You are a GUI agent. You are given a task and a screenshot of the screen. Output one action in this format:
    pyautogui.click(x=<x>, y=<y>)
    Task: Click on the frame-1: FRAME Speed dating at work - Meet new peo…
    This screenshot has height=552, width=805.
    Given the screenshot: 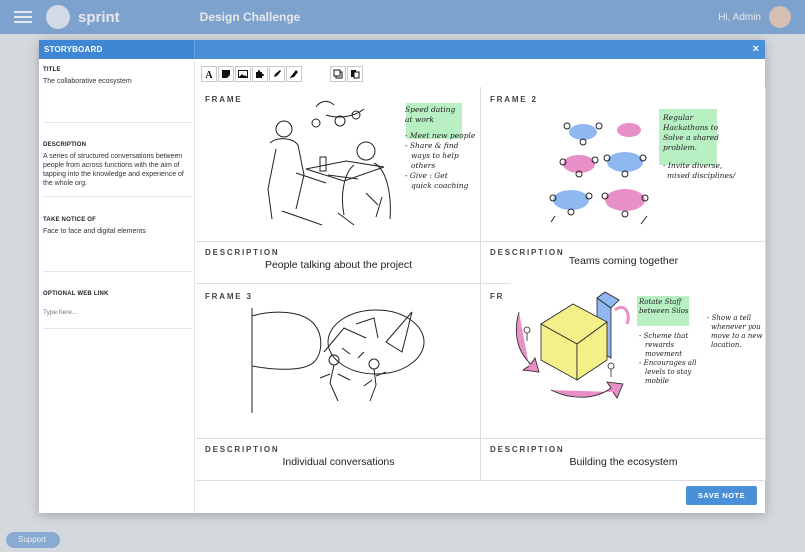 What is the action you would take?
    pyautogui.click(x=338, y=164)
    